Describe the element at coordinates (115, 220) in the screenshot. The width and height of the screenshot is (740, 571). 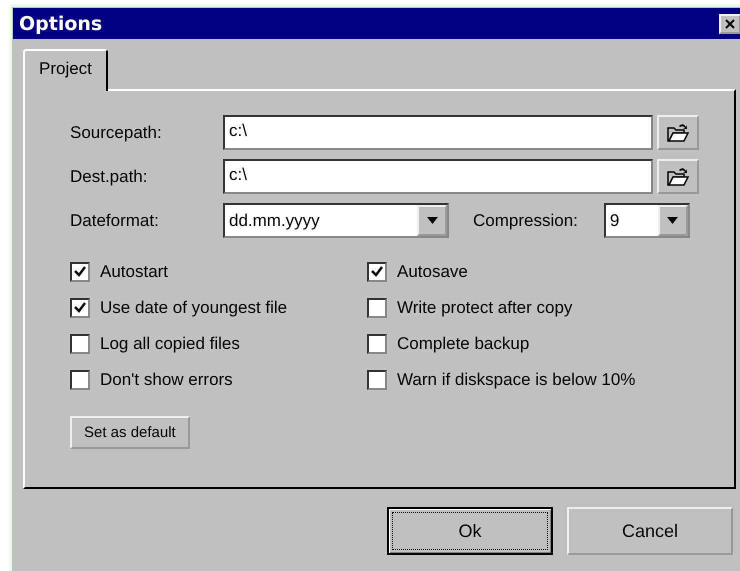
I see `field-label: Dateformat:` at that location.